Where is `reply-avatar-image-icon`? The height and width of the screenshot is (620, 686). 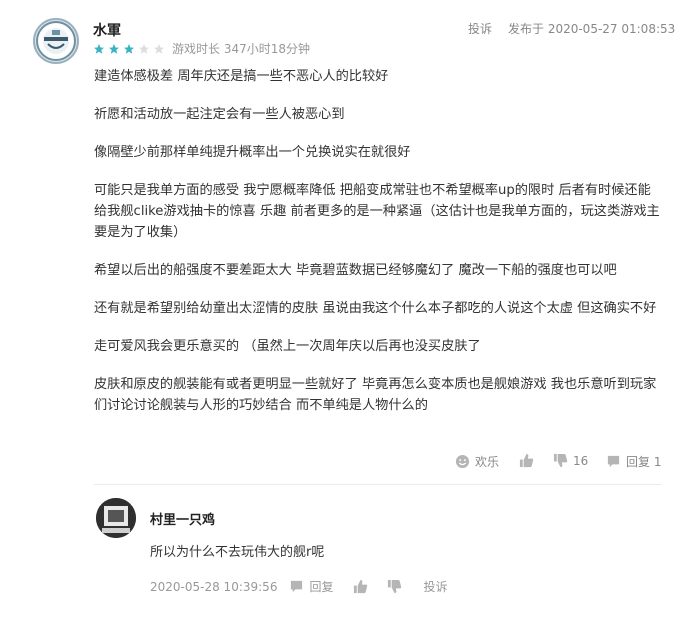 reply-avatar-image-icon is located at coordinates (116, 518).